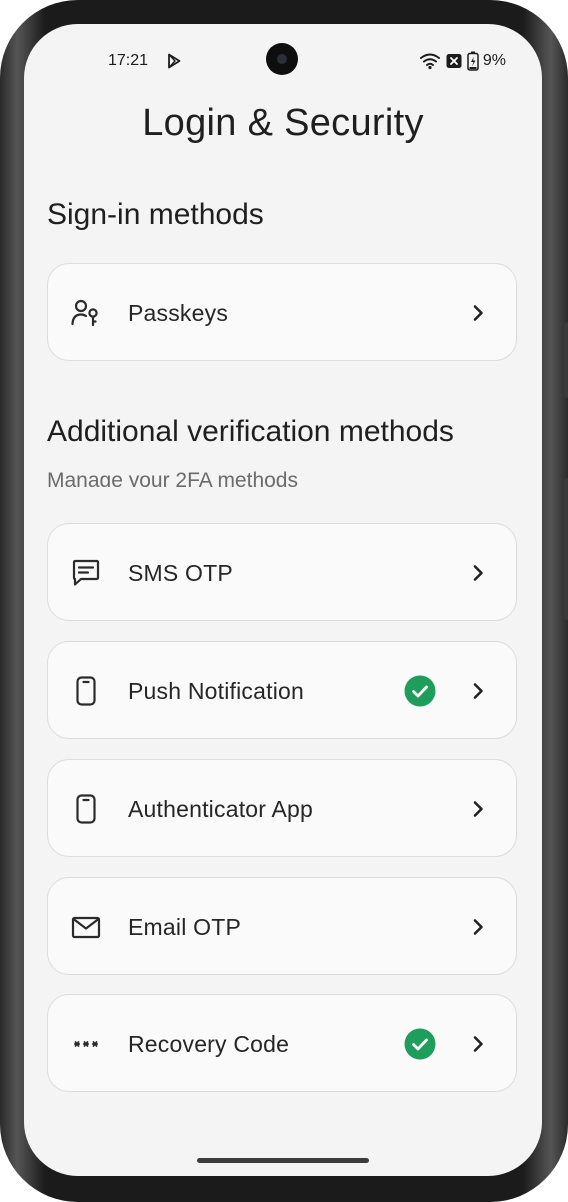 The width and height of the screenshot is (568, 1202). I want to click on sms-otp-item: SMS OTP, so click(282, 572).